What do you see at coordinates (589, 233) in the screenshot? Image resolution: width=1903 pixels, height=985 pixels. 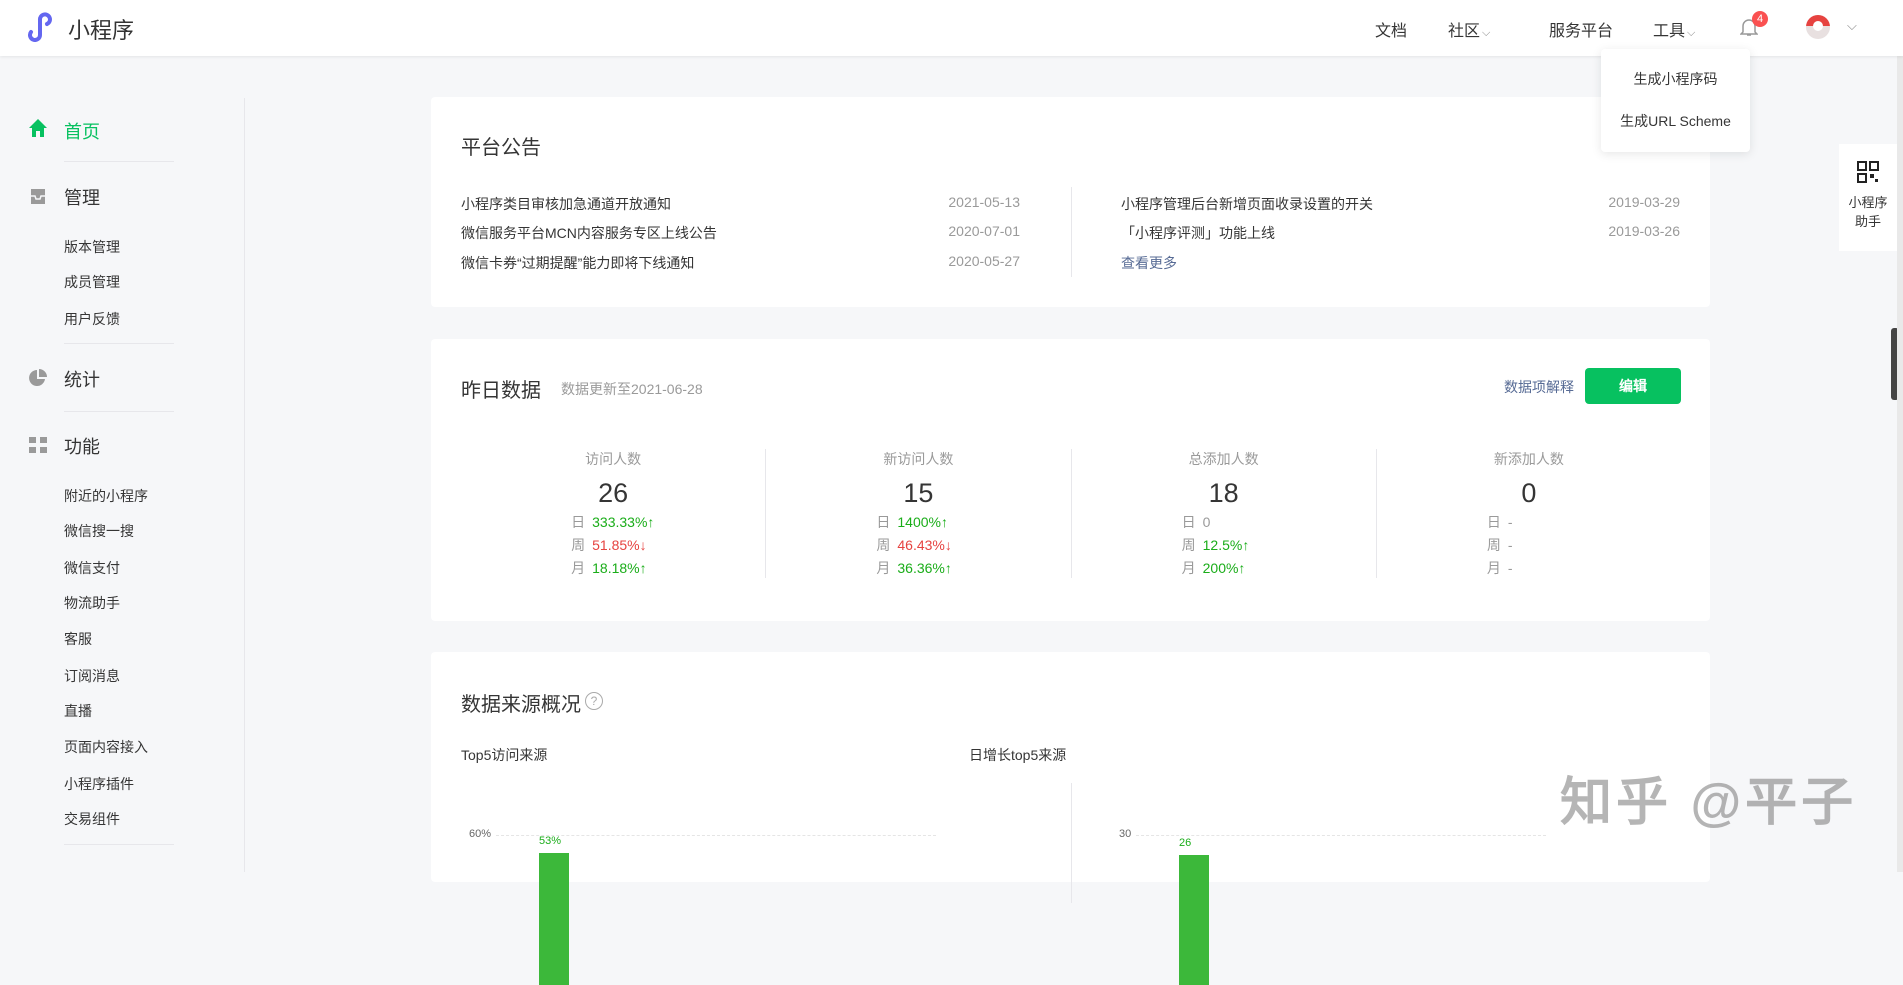 I see `announcement-link: 微信服务平台MCN内容服务专区上线公告` at bounding box center [589, 233].